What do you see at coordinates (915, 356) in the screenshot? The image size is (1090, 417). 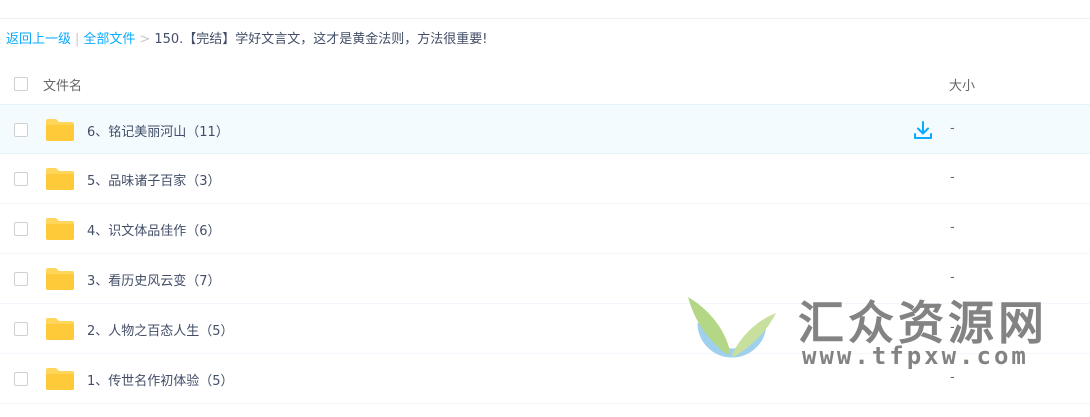 I see `watermark-url: www.tfpxw.com` at bounding box center [915, 356].